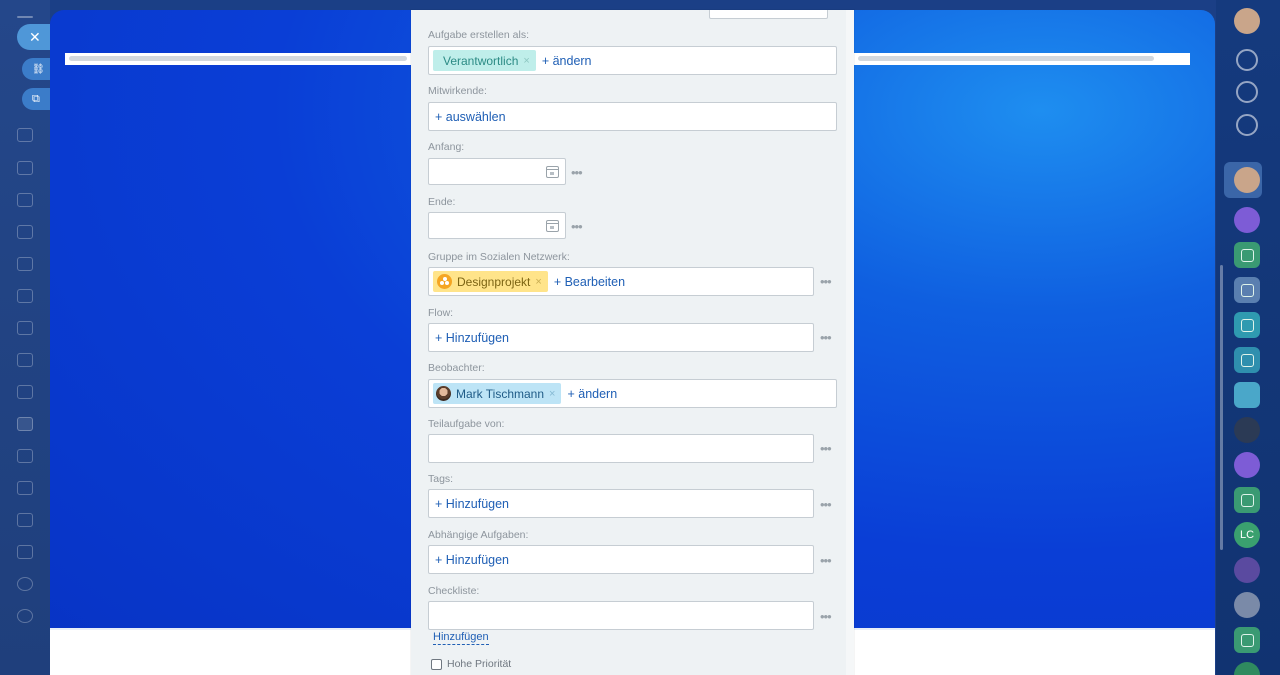  I want to click on add-tags-link: + Hinzufügen, so click(471, 504).